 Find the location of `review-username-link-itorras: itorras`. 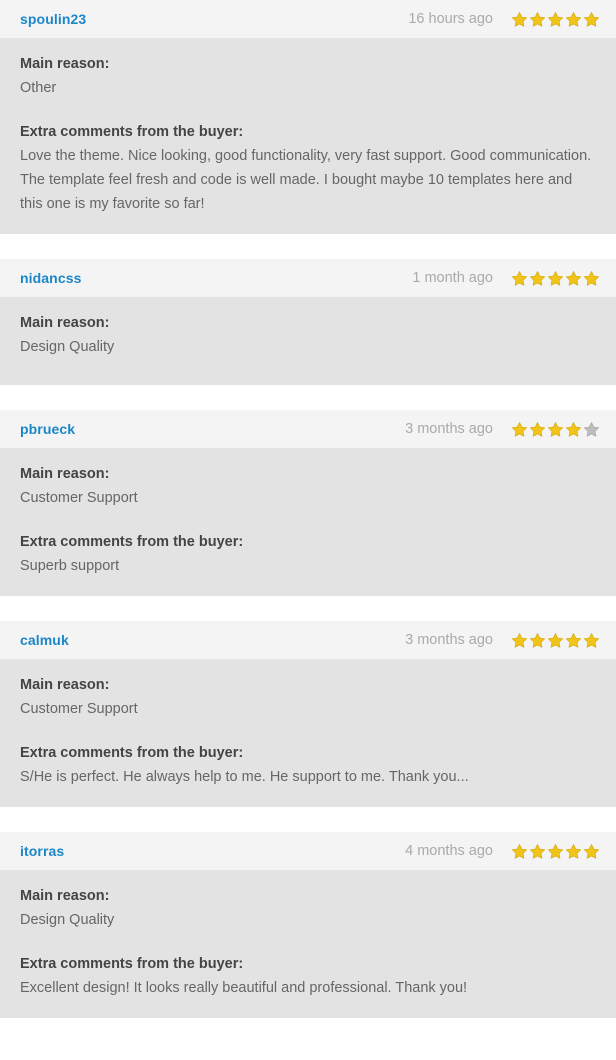

review-username-link-itorras: itorras is located at coordinates (42, 851).